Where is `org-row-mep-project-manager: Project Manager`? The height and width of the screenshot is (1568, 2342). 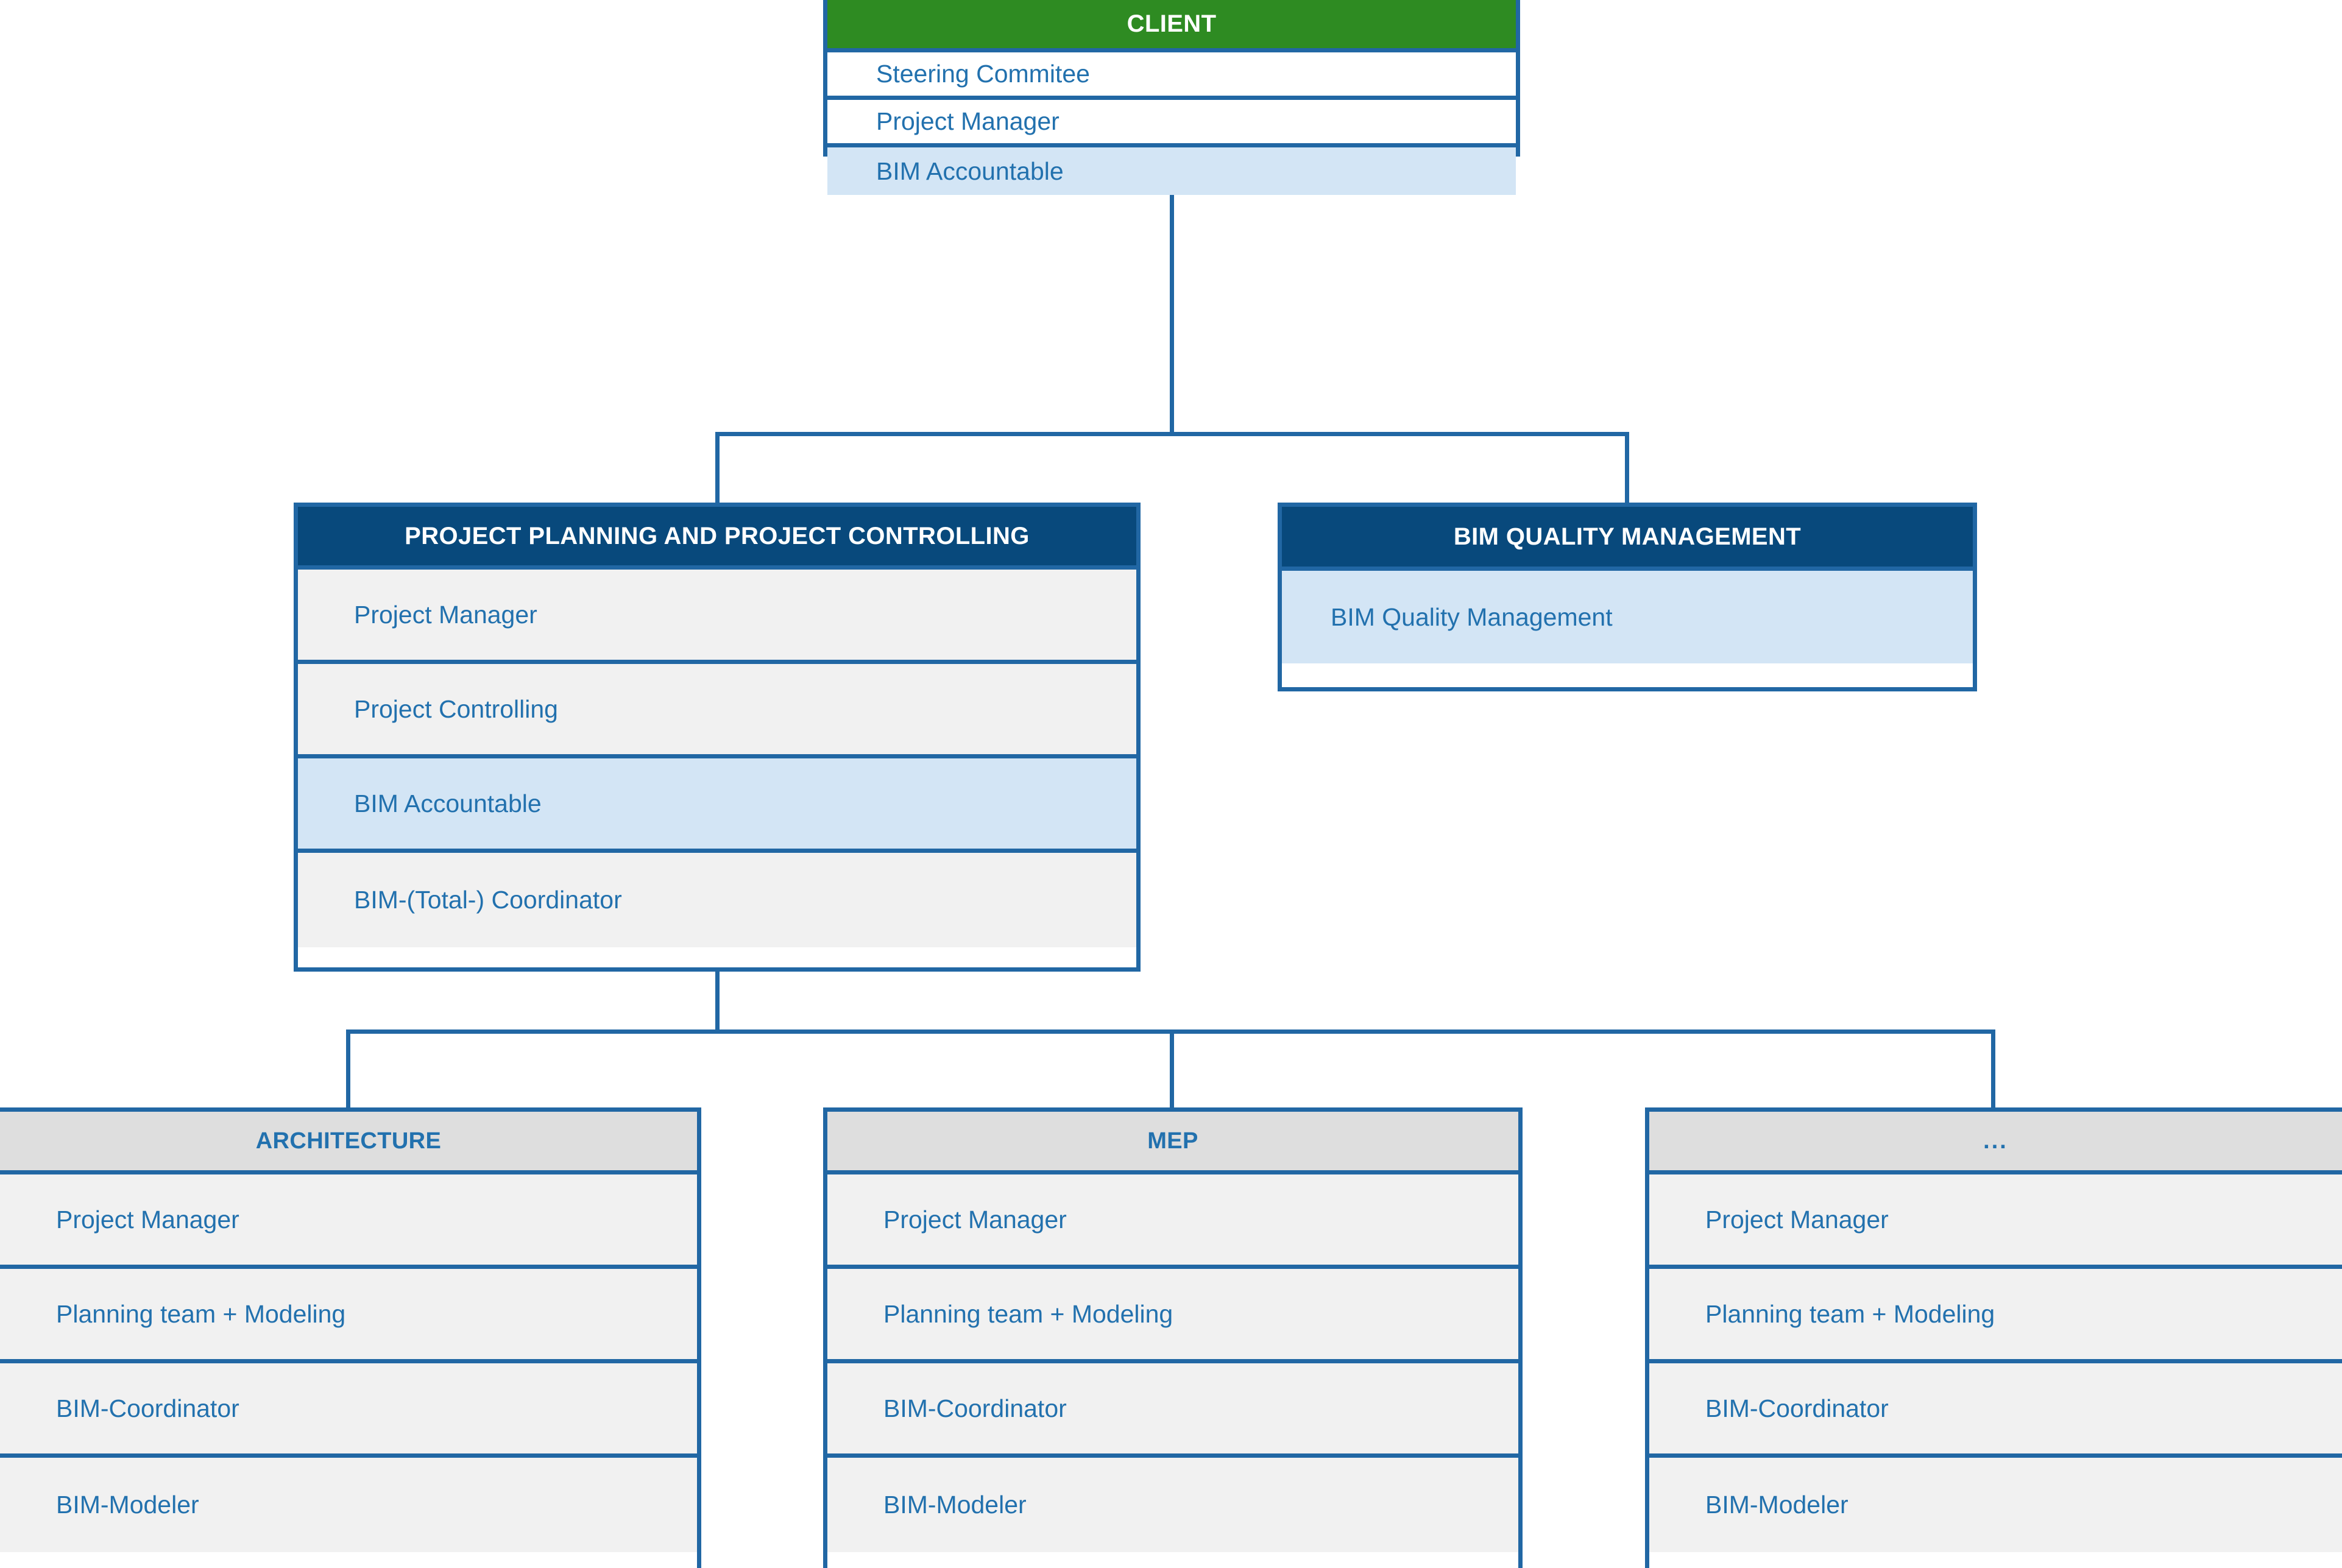 org-row-mep-project-manager: Project Manager is located at coordinates (1172, 1221).